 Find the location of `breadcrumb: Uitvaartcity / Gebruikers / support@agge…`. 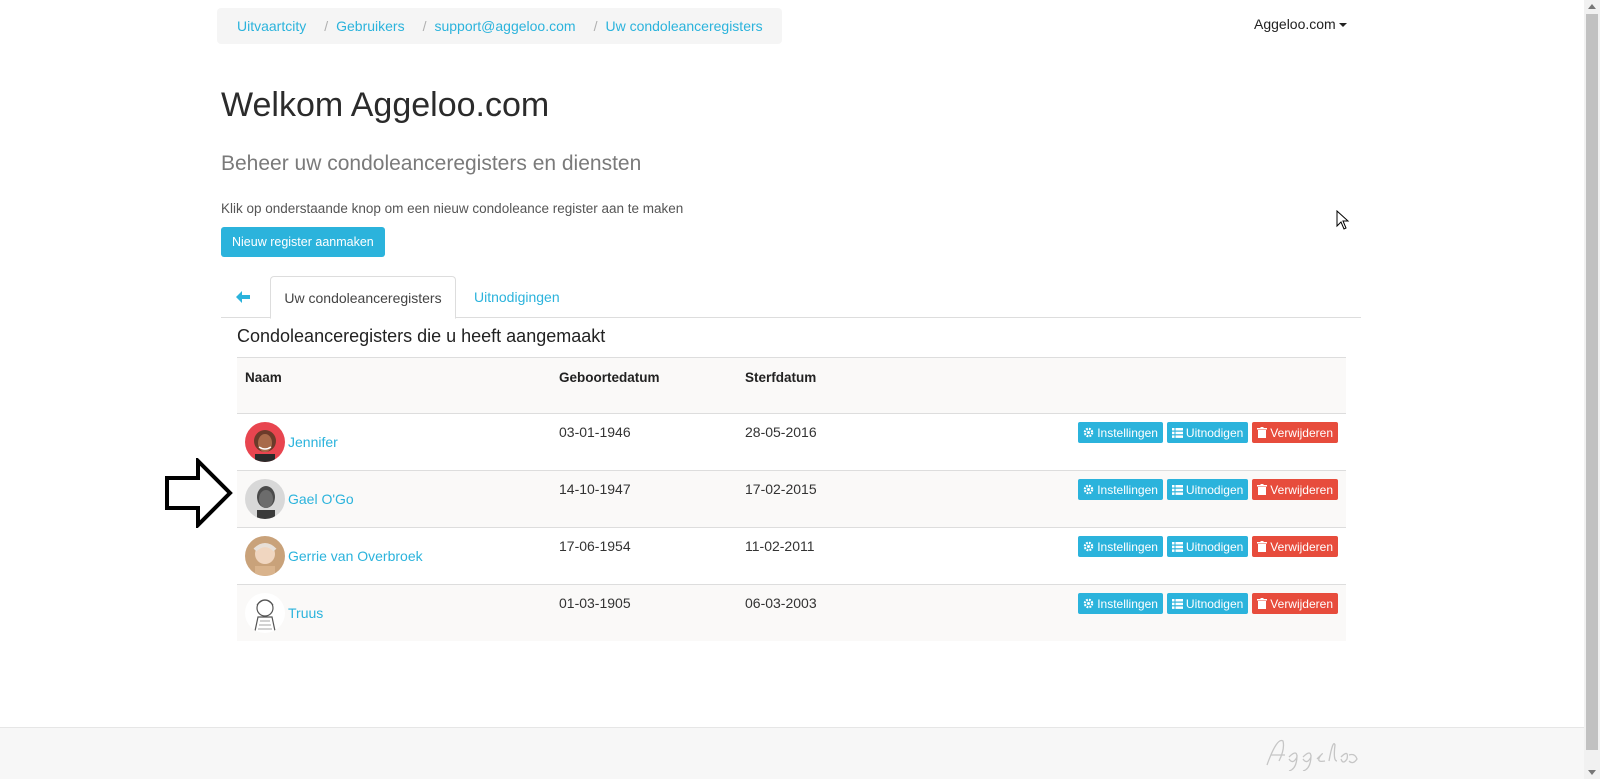

breadcrumb: Uitvaartcity / Gebruikers / support@agge… is located at coordinates (499, 26).